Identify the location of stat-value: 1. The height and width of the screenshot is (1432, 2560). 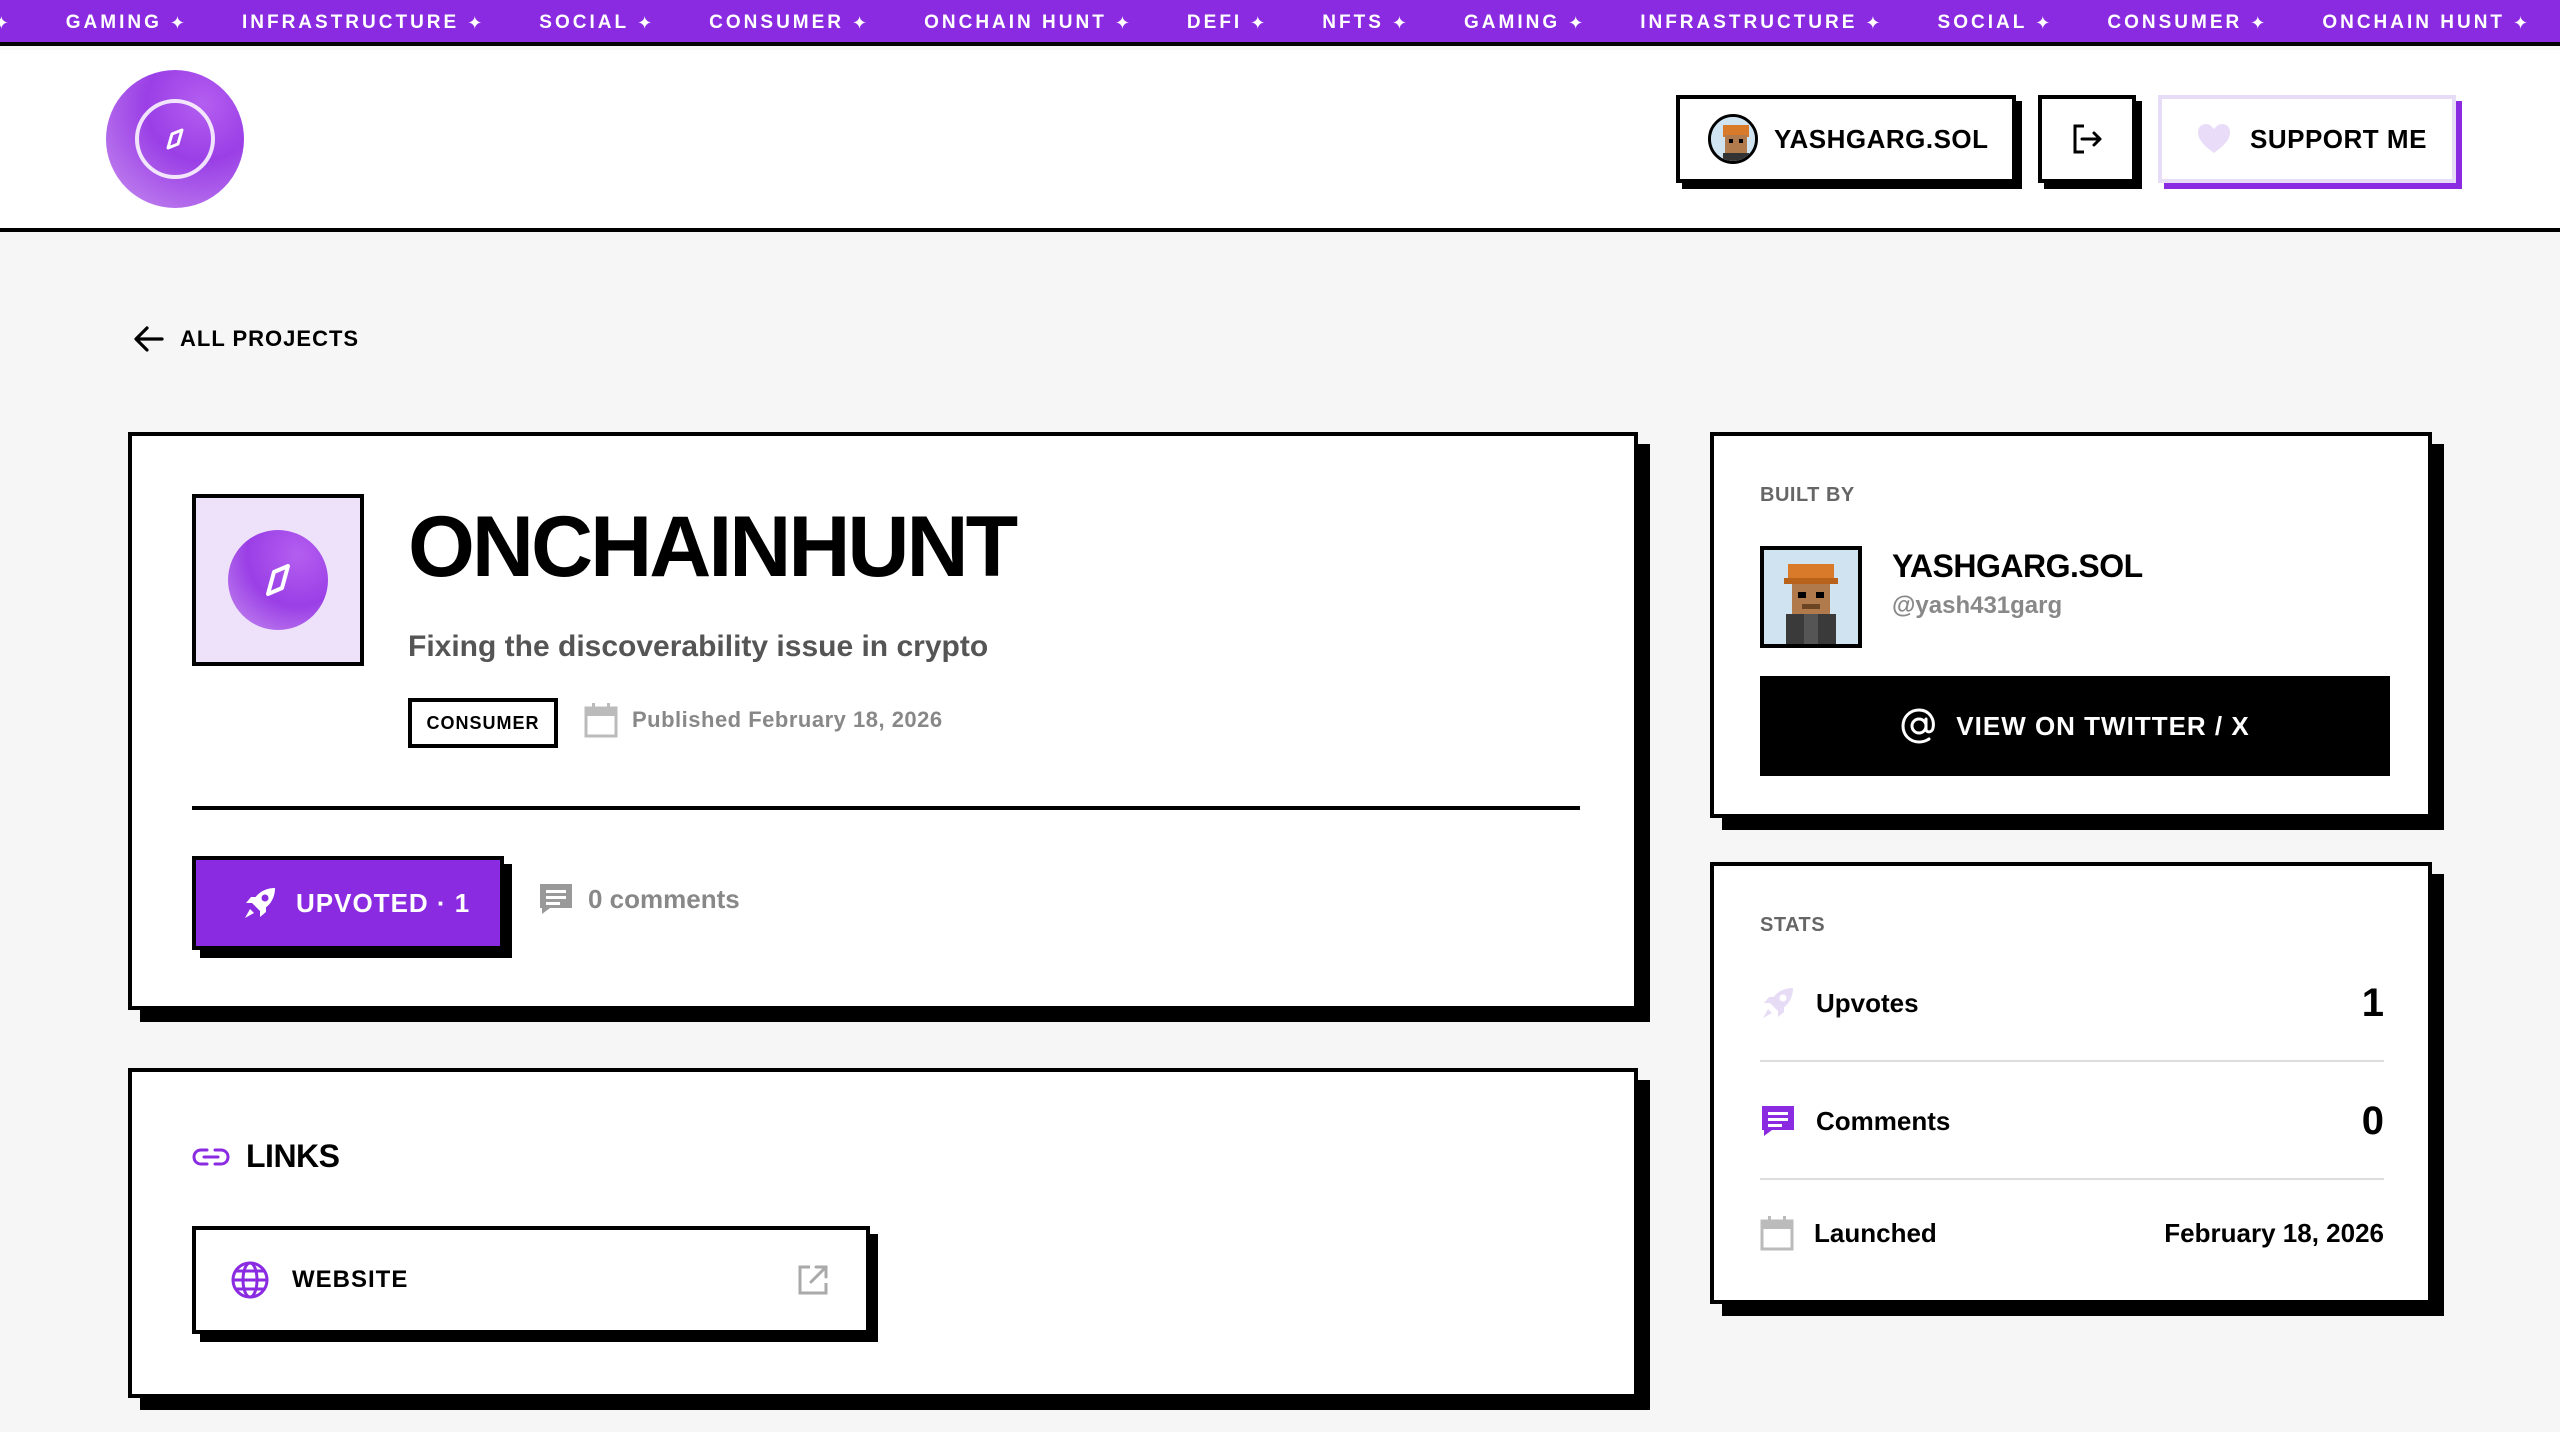
(2372, 1002).